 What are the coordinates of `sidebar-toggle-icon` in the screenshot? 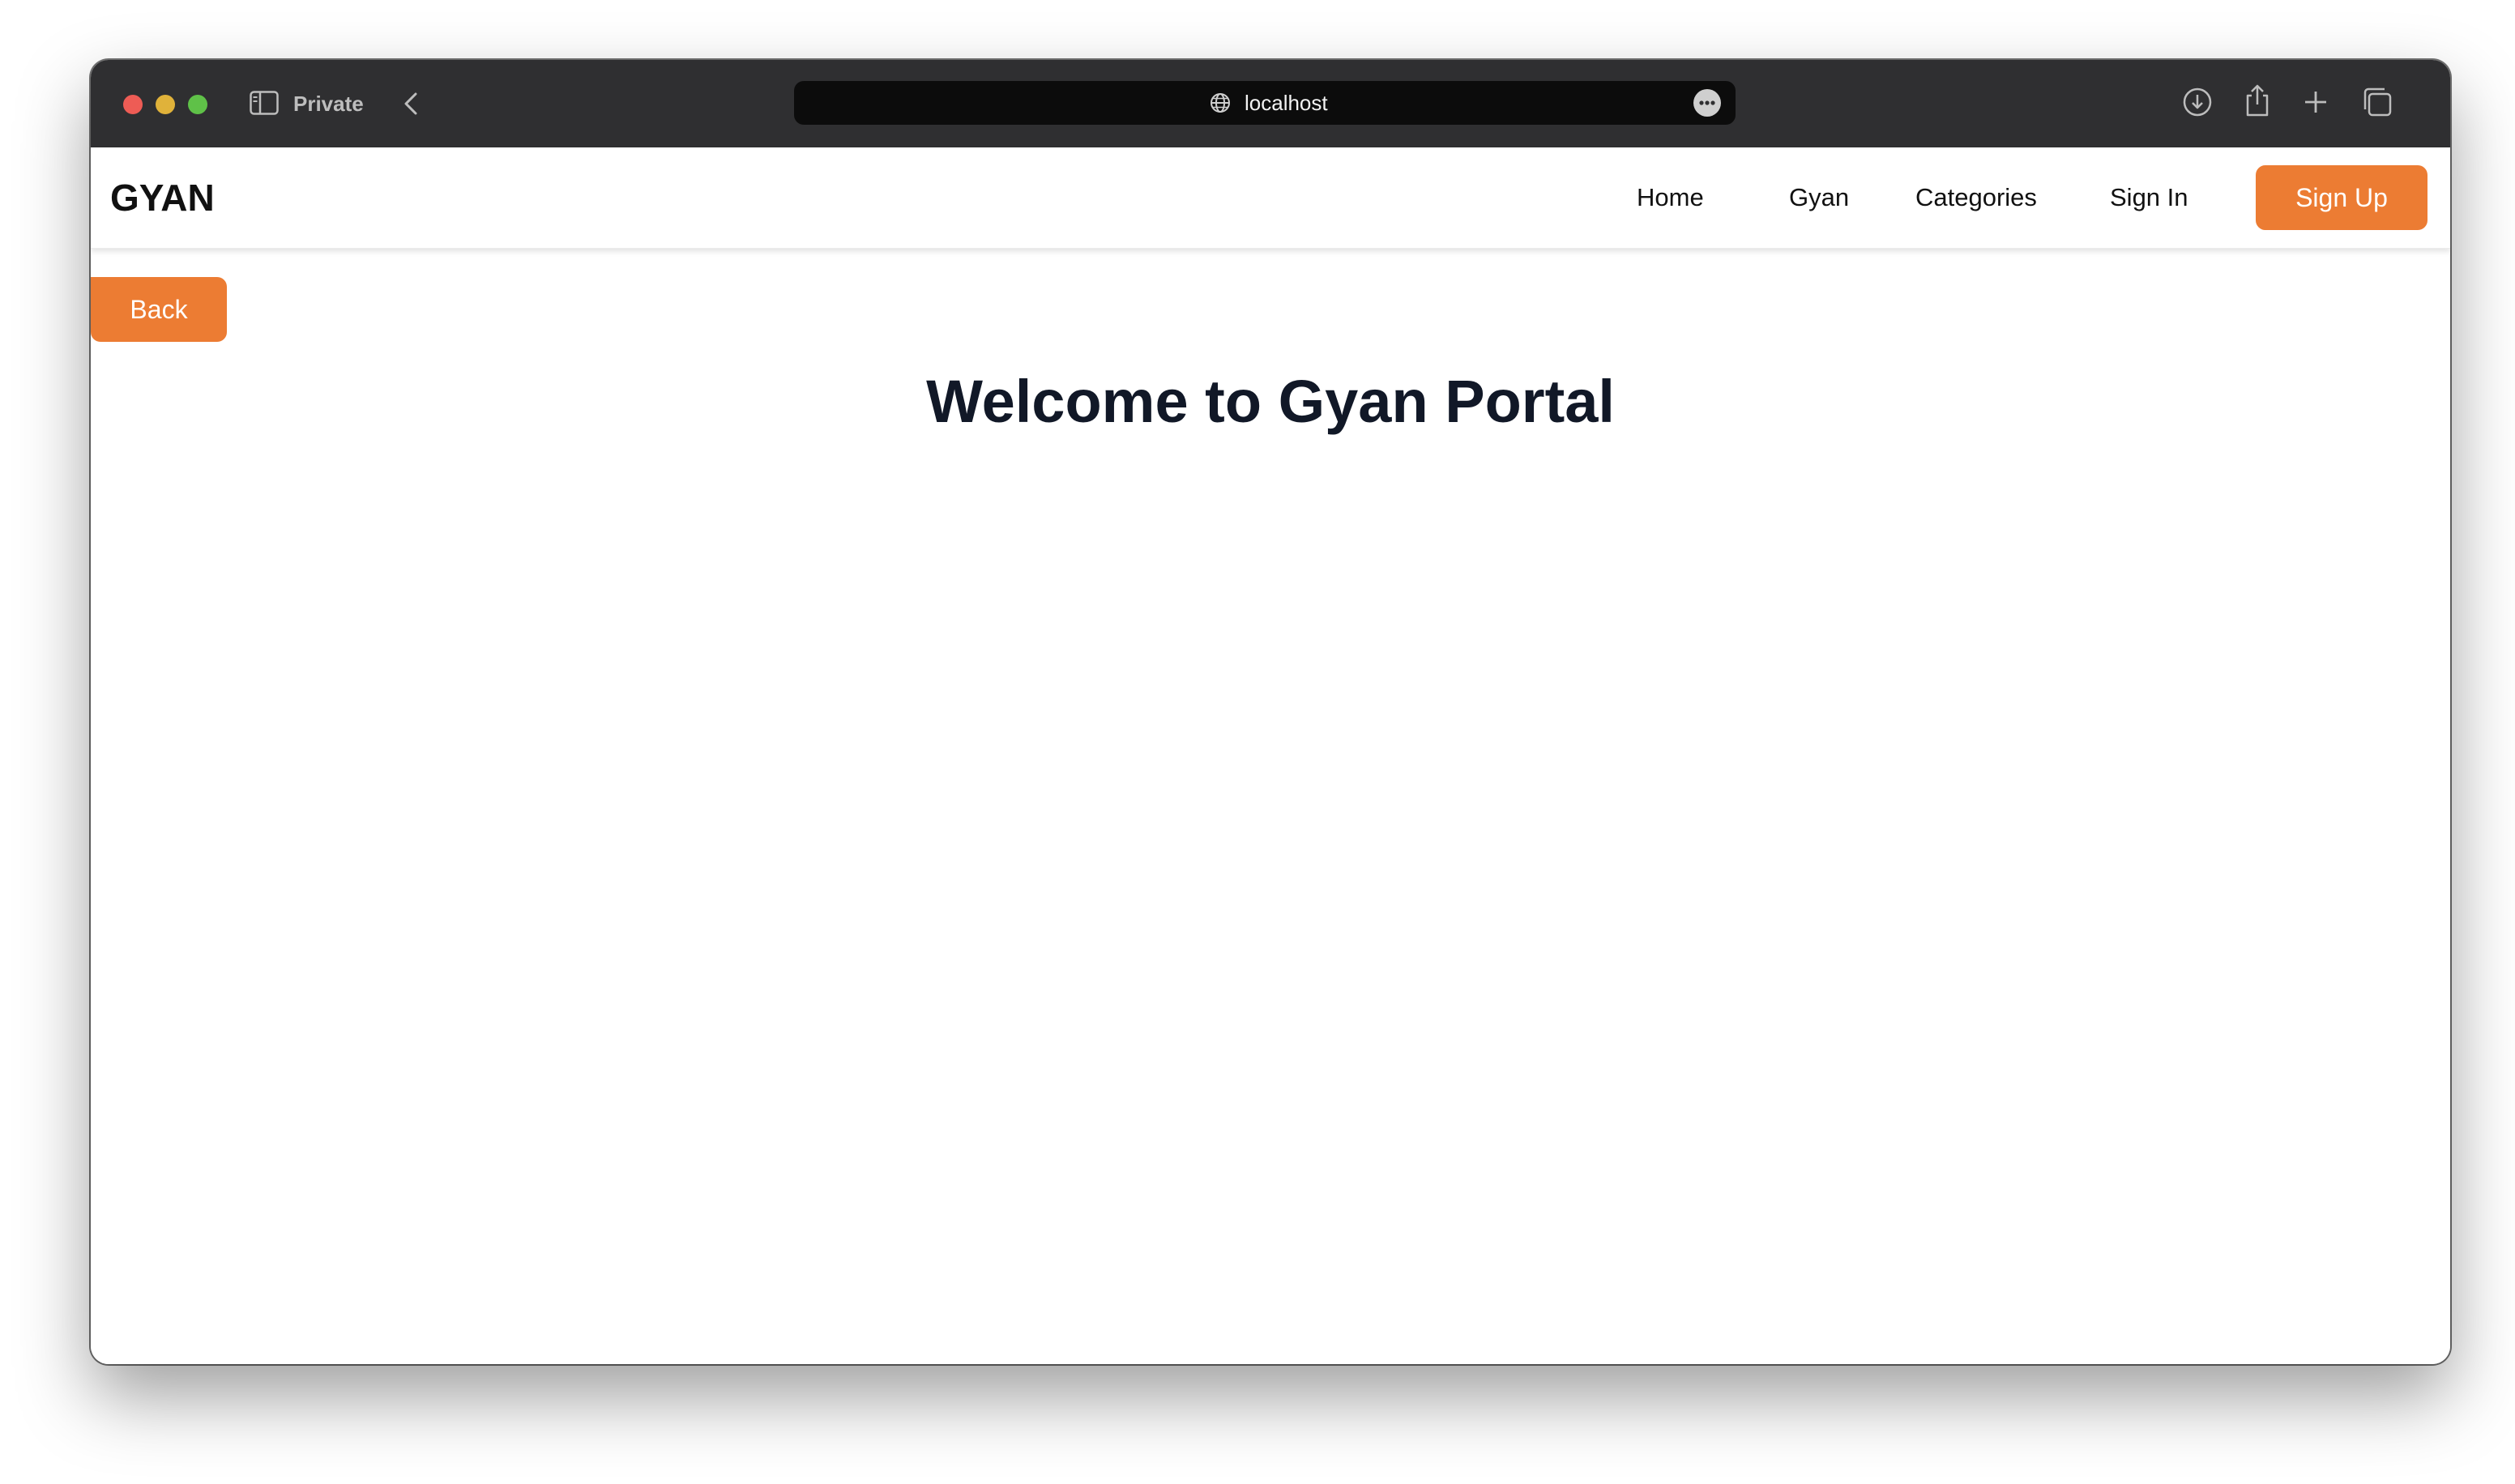 It's located at (265, 103).